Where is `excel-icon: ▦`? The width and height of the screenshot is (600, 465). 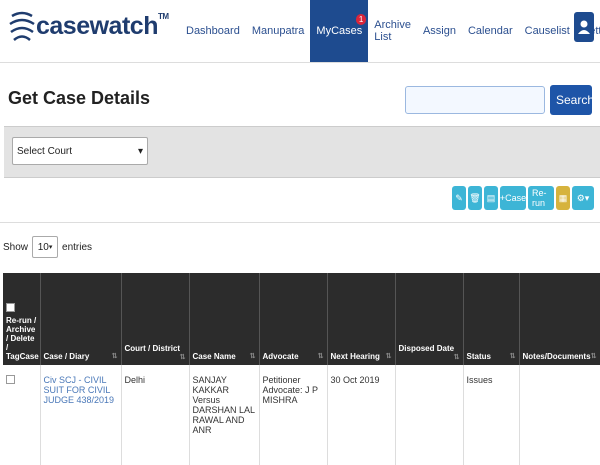
excel-icon: ▦ is located at coordinates (563, 197).